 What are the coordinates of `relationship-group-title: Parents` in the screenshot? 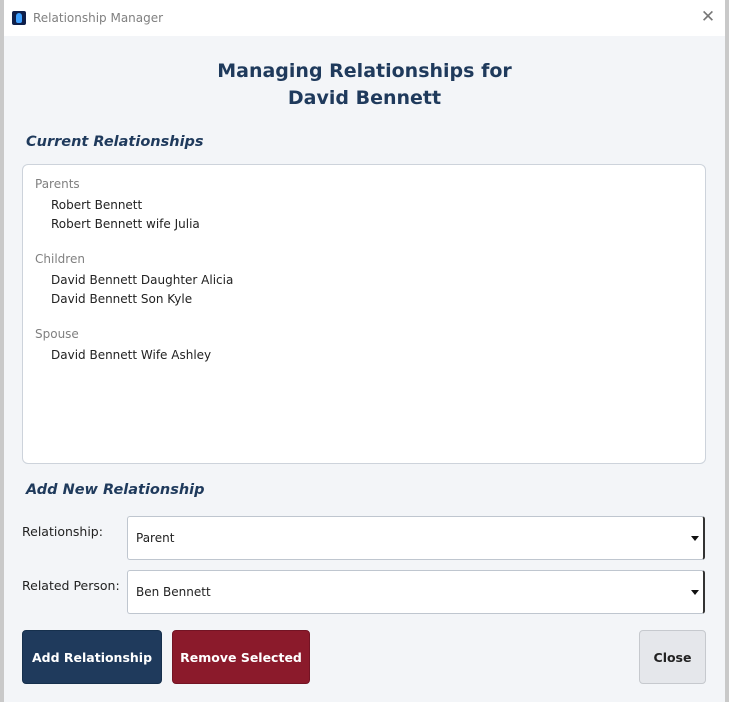 It's located at (57, 184).